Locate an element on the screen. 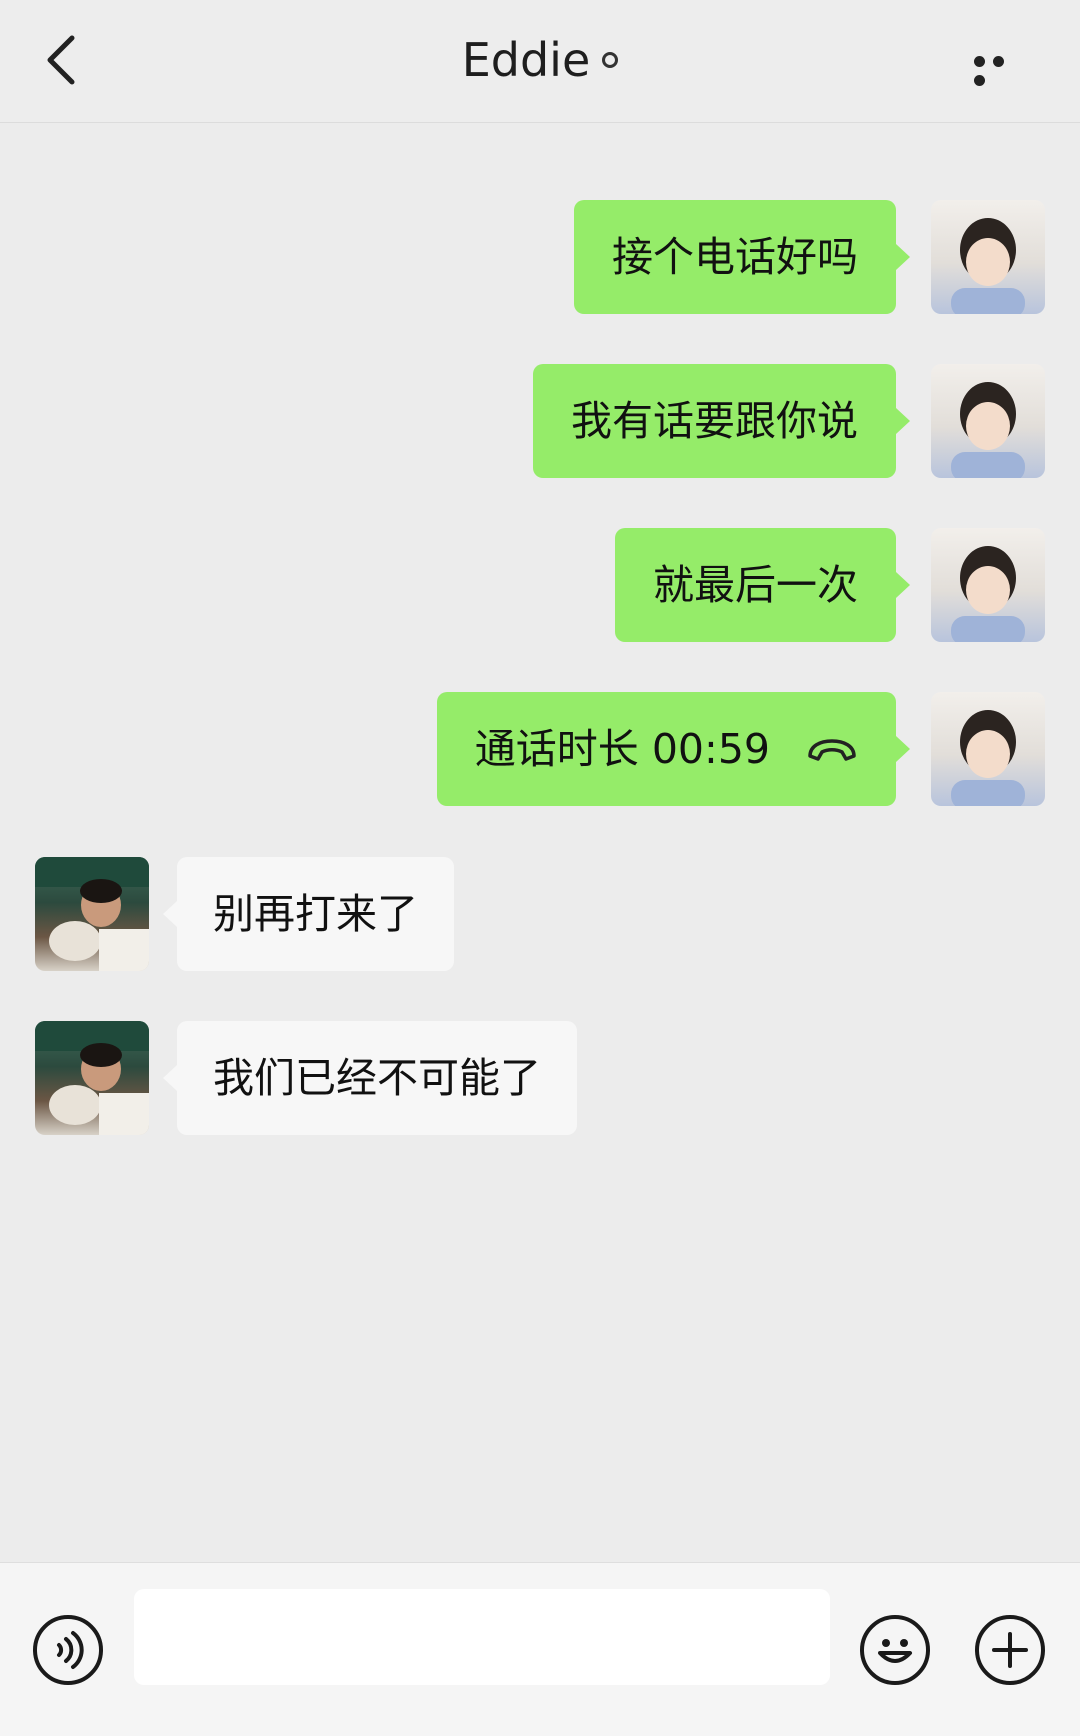  message-bubble-sent: 我有话要跟你说 is located at coordinates (714, 421).